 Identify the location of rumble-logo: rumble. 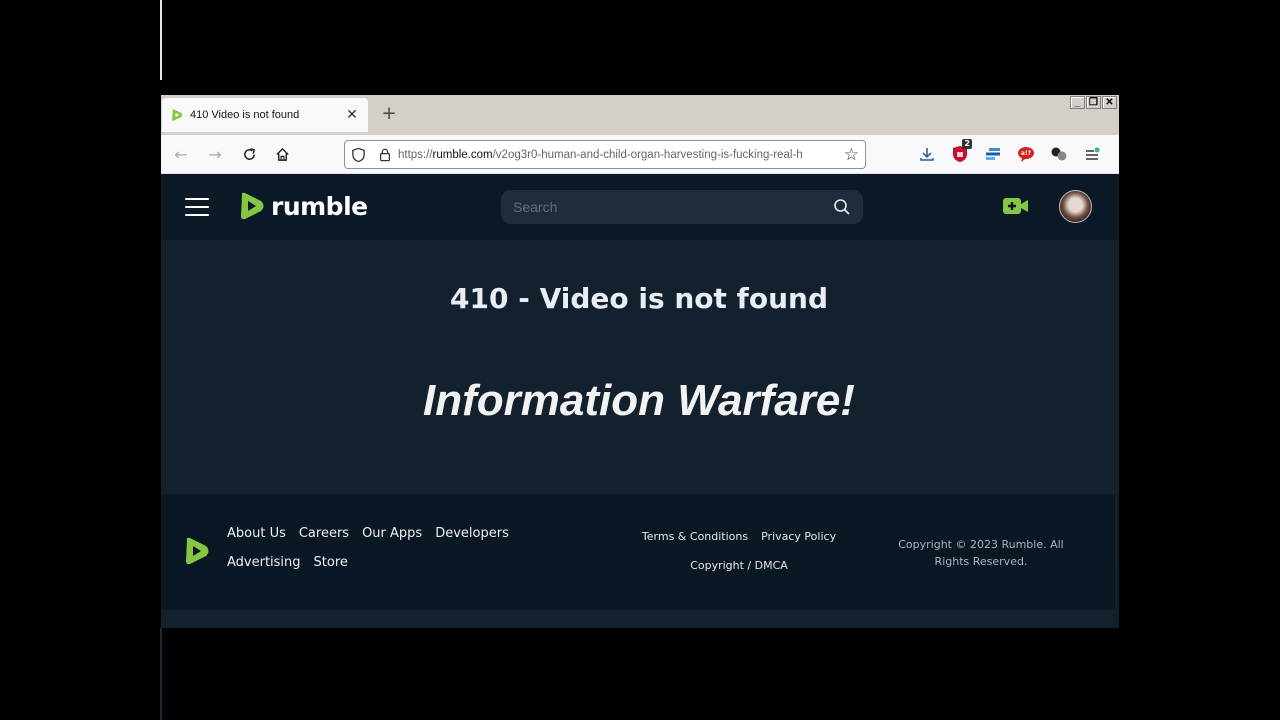
(303, 206).